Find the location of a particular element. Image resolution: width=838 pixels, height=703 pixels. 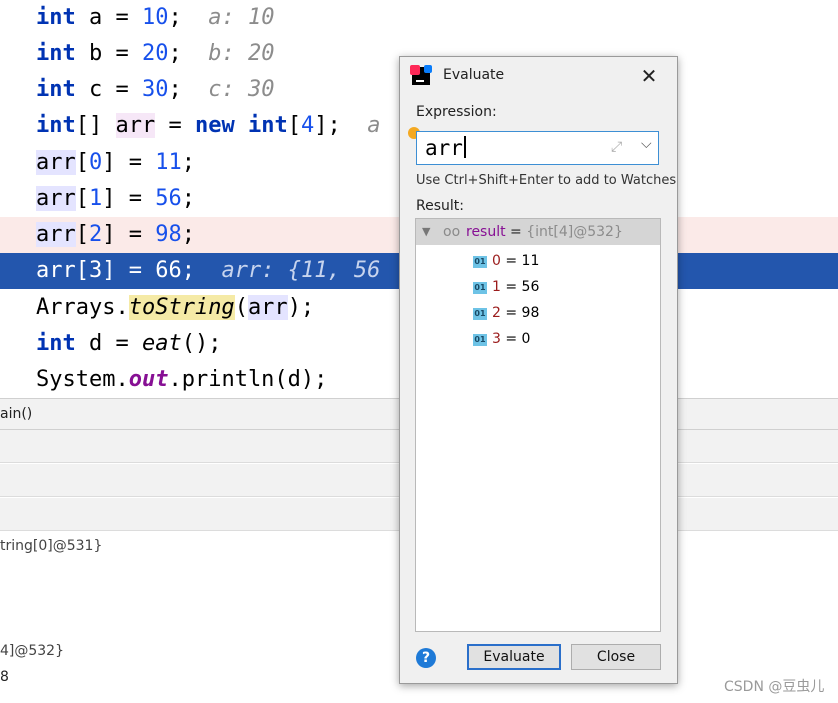

code-text: = is located at coordinates (175, 125).